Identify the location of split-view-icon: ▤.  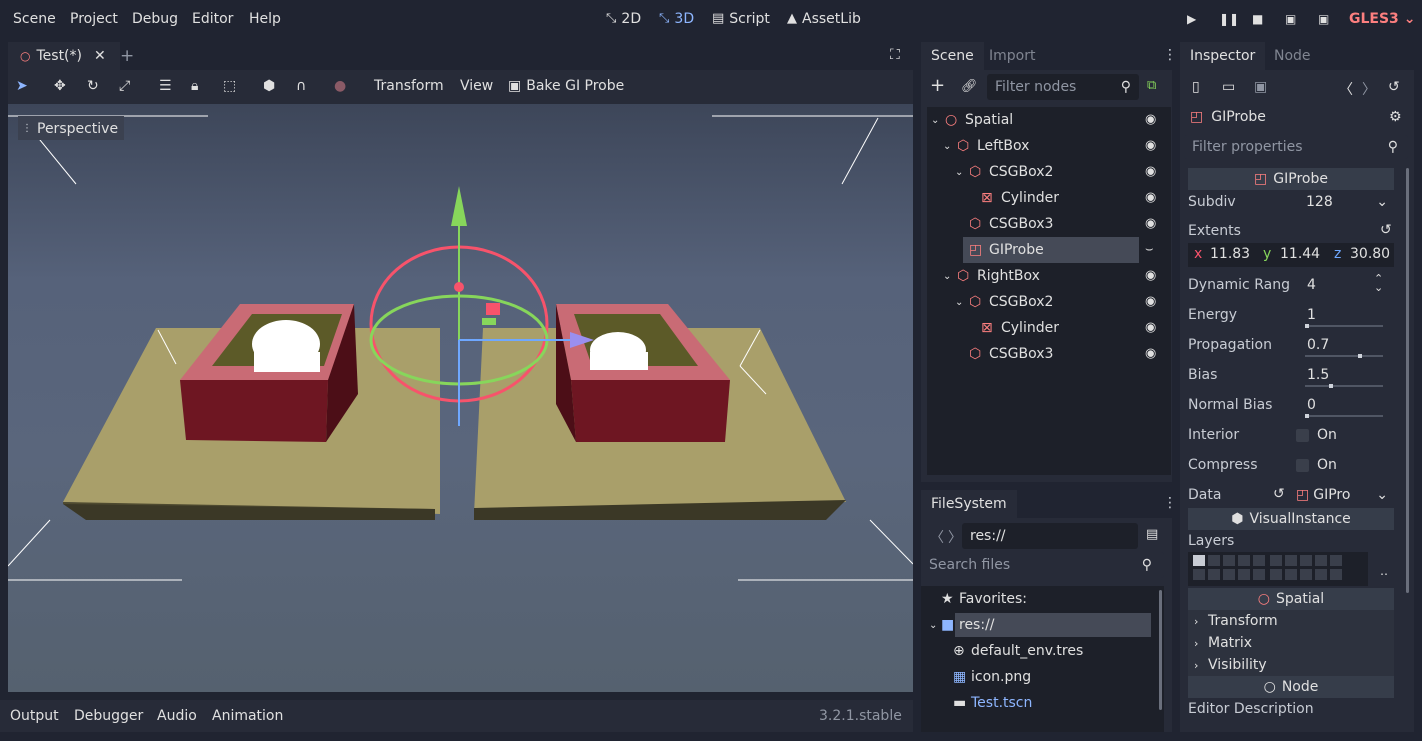
(1152, 534).